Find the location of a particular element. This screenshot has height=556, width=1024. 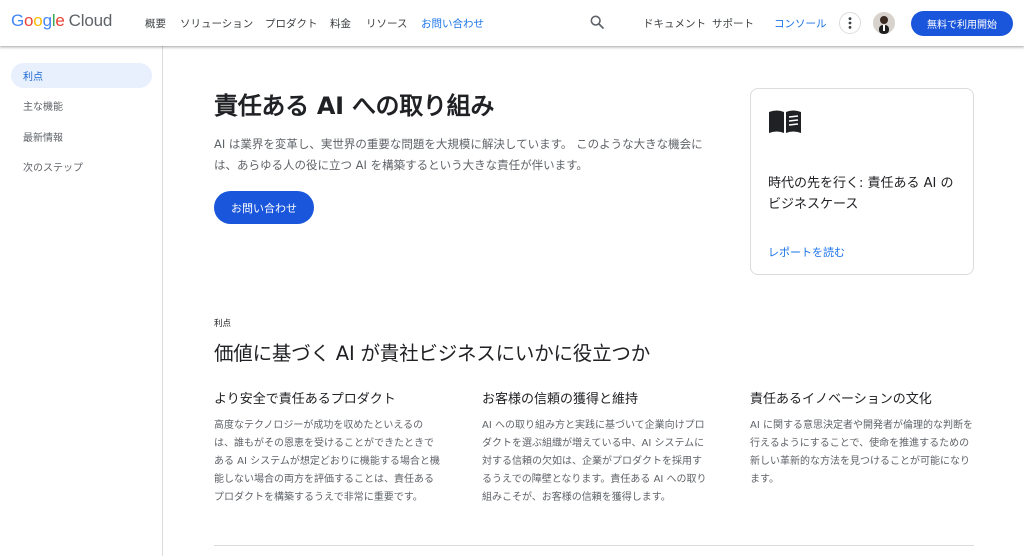

benefit-title: より安全で責任あるプロダクト is located at coordinates (305, 399).